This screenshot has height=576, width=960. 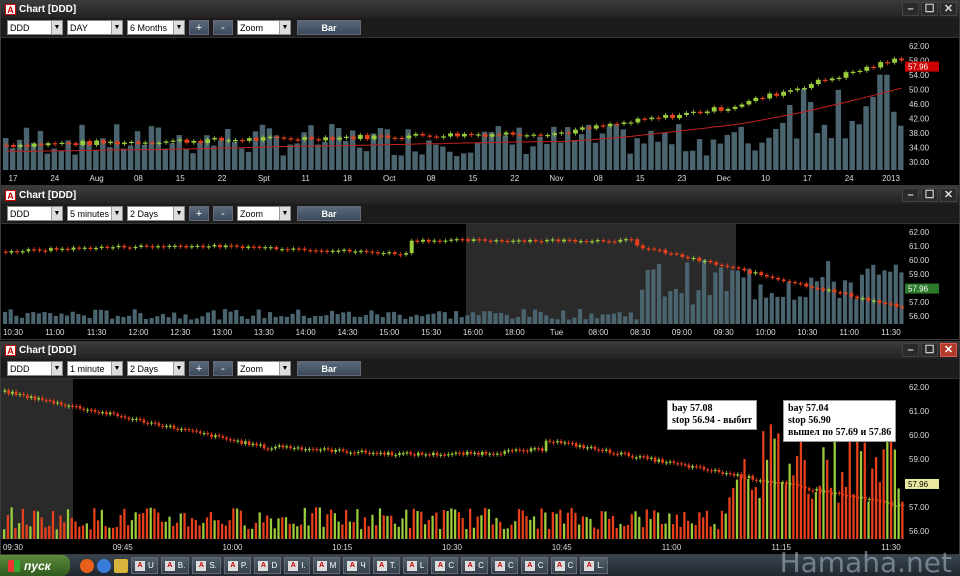 What do you see at coordinates (284, 27) in the screenshot?
I see `chevron-down-icon: ▼` at bounding box center [284, 27].